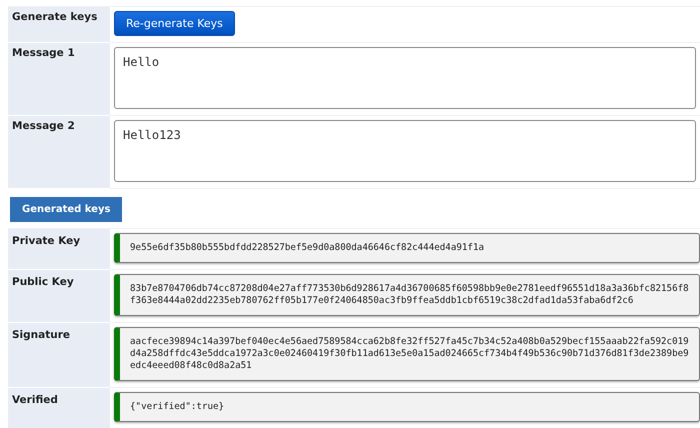 This screenshot has height=428, width=700. What do you see at coordinates (59, 79) in the screenshot?
I see `row-label: Message 1` at bounding box center [59, 79].